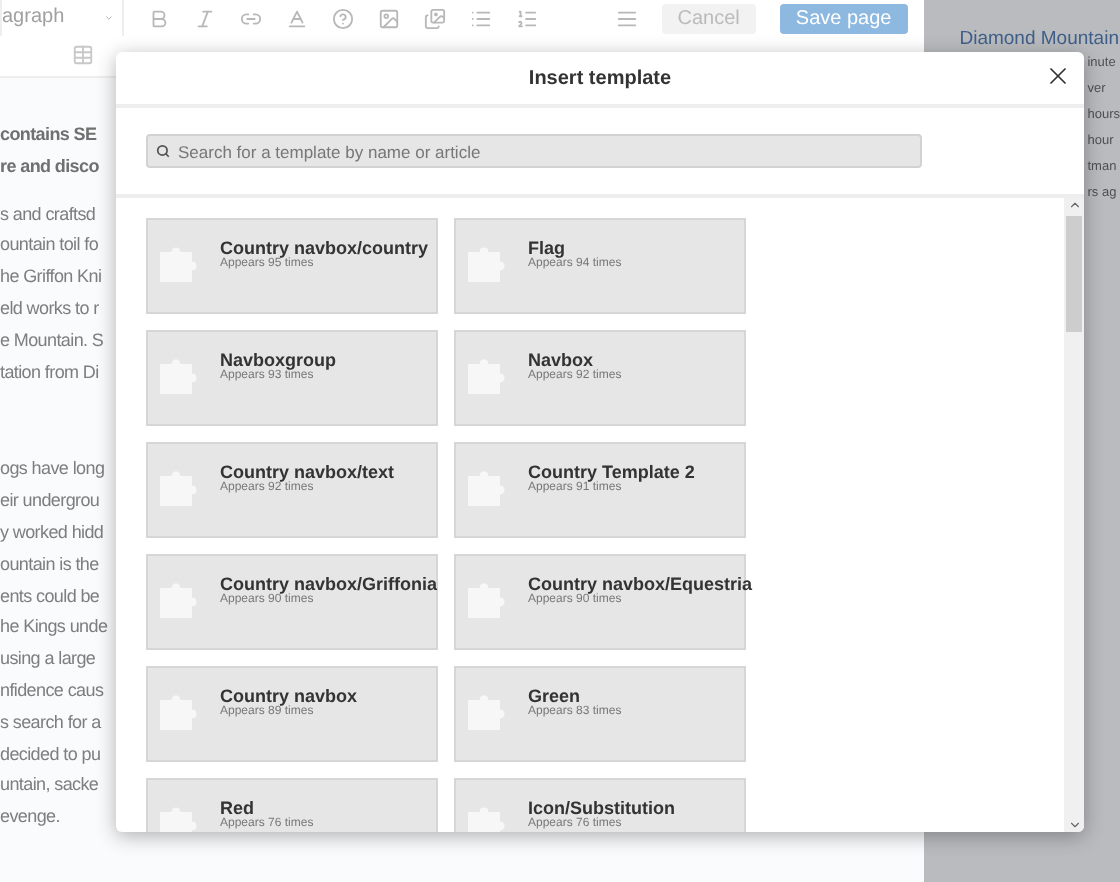  What do you see at coordinates (329, 584) in the screenshot?
I see `template-name: Country navbox/Griffonia` at bounding box center [329, 584].